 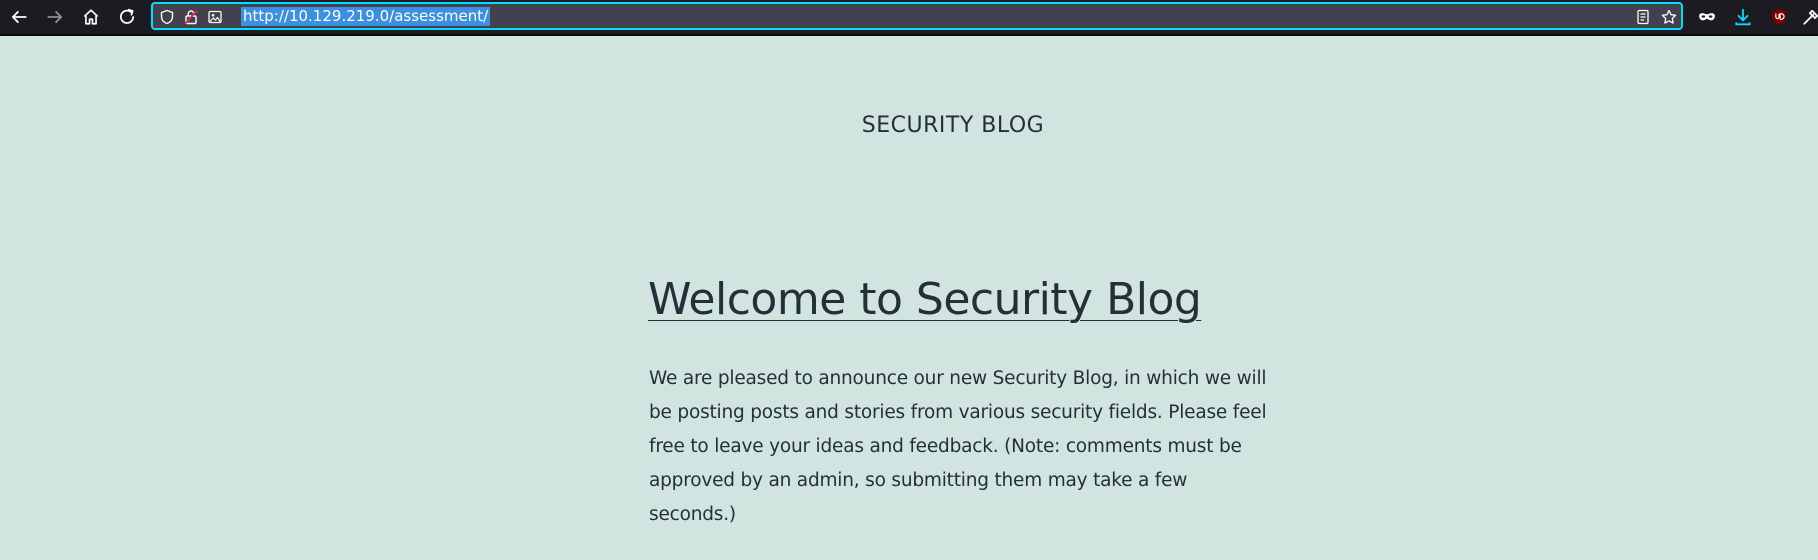 I want to click on extension-button, so click(x=1806, y=17).